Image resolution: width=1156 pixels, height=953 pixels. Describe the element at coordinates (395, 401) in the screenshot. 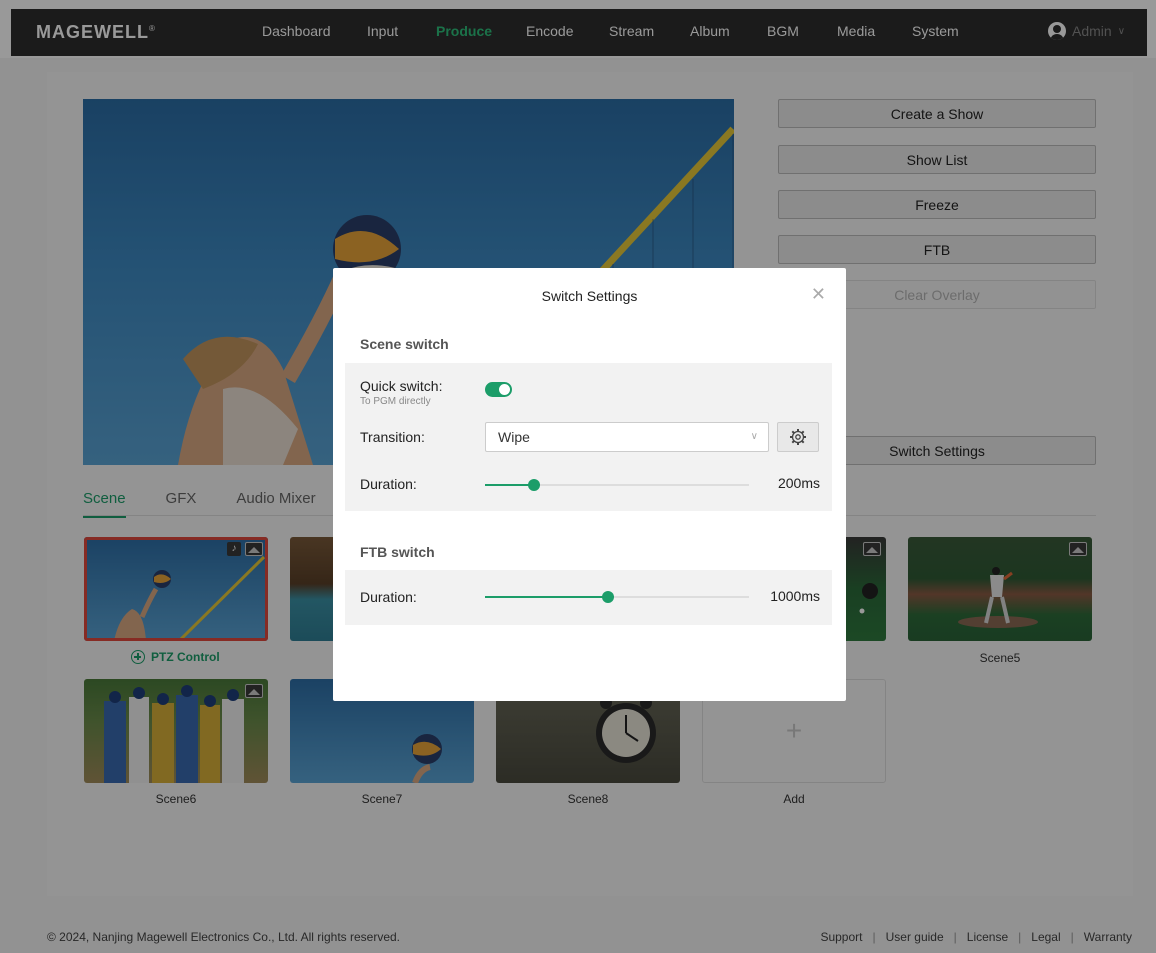

I see `quick-switch-hint: To PGM directly` at that location.